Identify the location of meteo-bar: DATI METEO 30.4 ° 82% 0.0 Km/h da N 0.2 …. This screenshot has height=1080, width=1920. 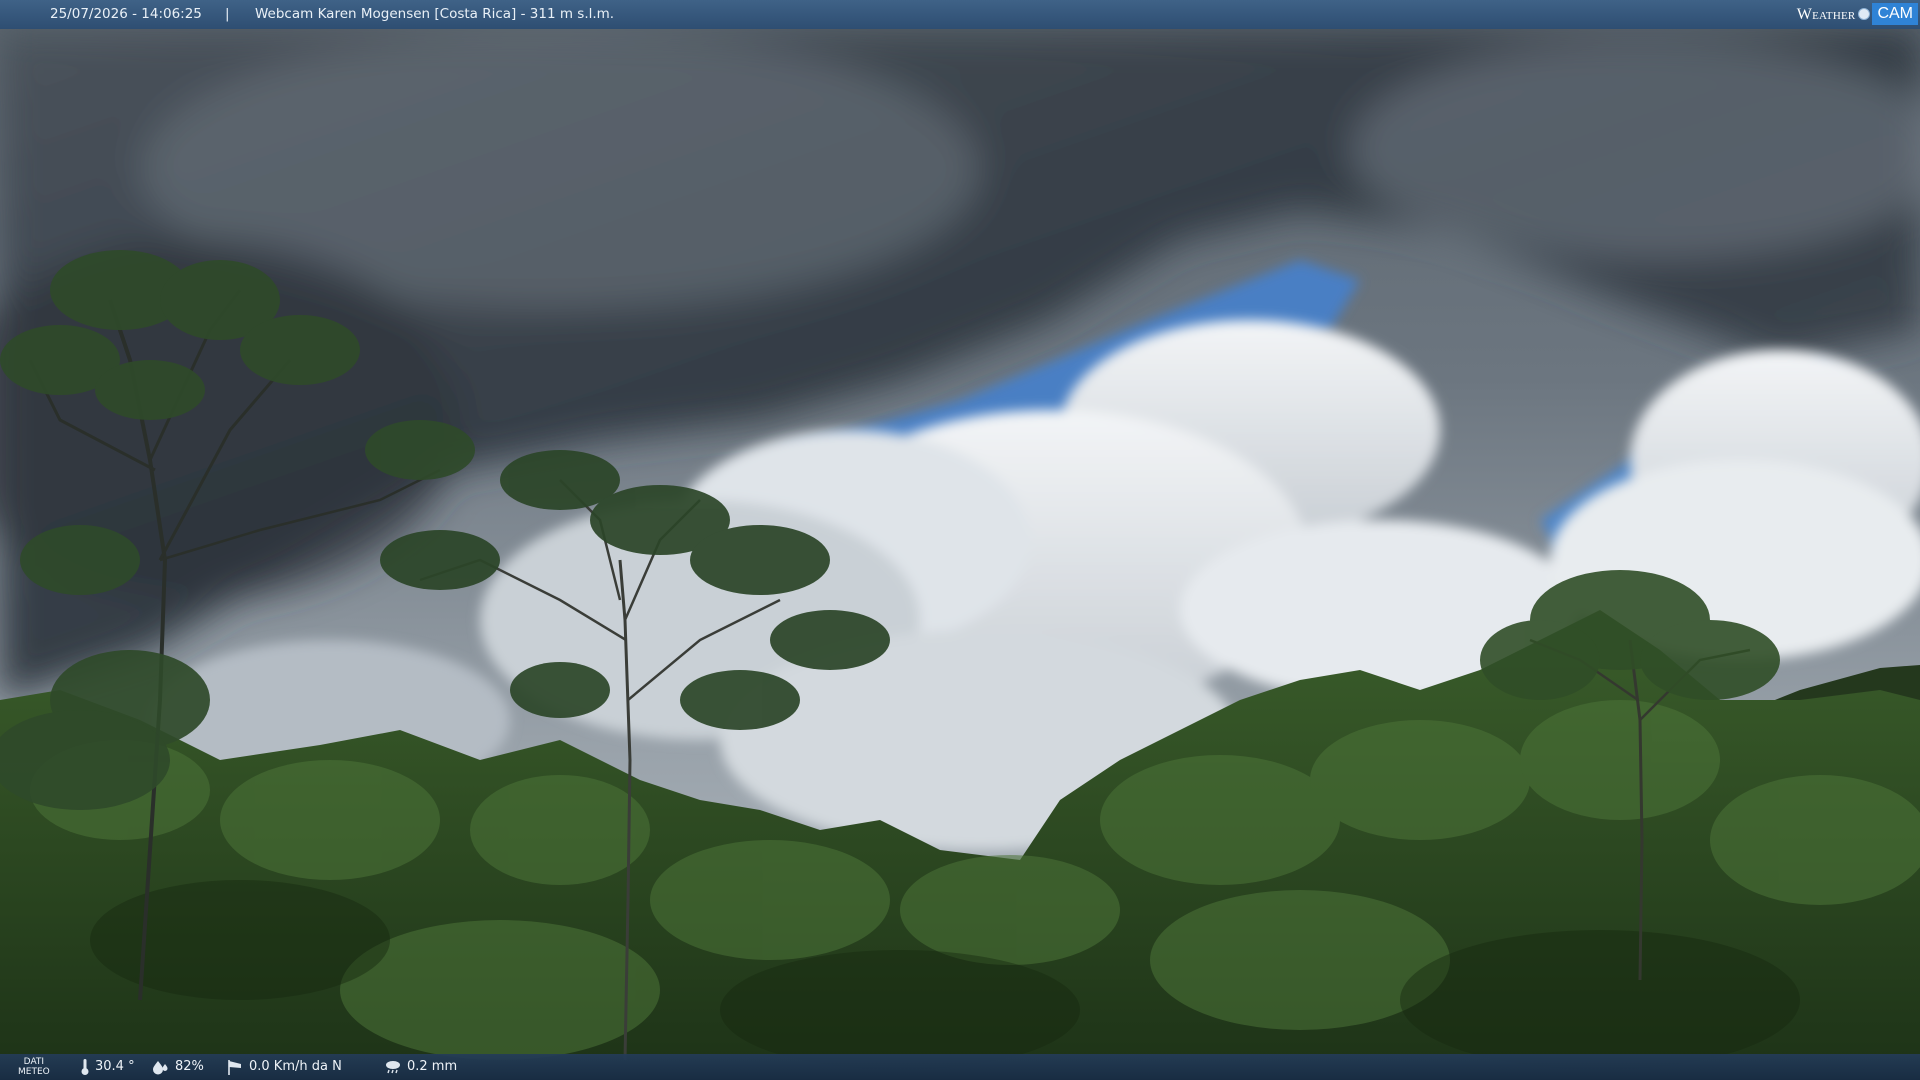
(960, 1067).